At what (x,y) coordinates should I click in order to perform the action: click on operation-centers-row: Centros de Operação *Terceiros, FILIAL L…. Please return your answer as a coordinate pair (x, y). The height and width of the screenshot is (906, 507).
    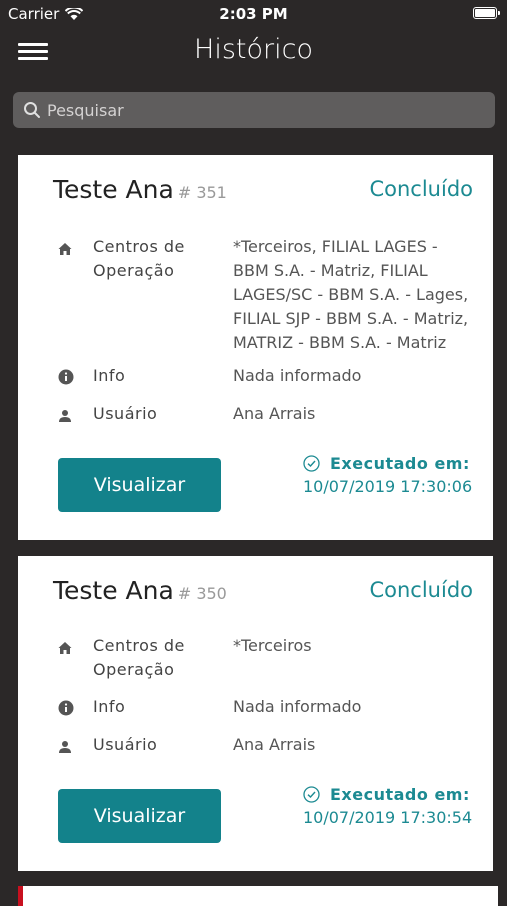
    Looking at the image, I should click on (268, 295).